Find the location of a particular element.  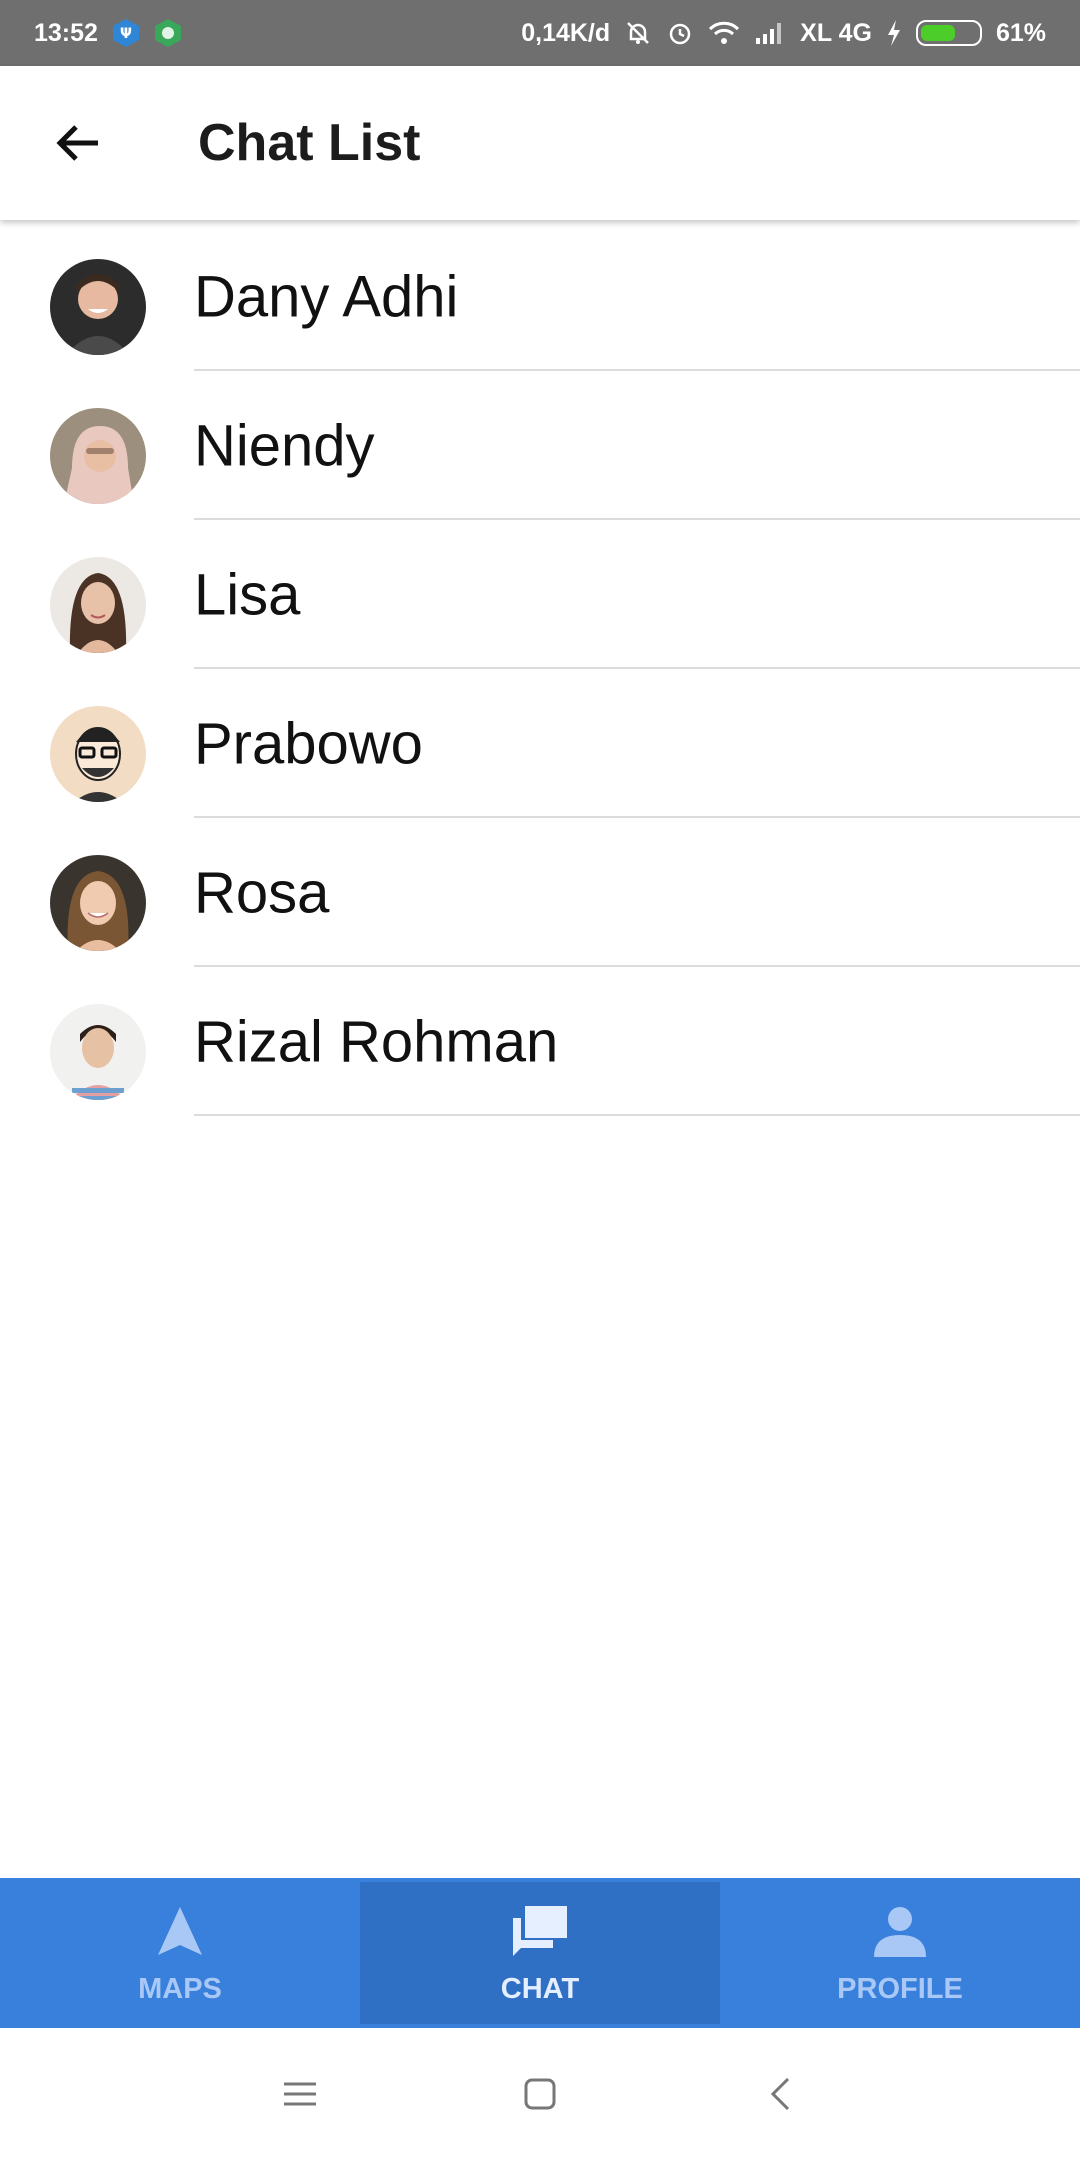

status-right: 0,14K/d XL 4G 61% is located at coordinates (783, 33).